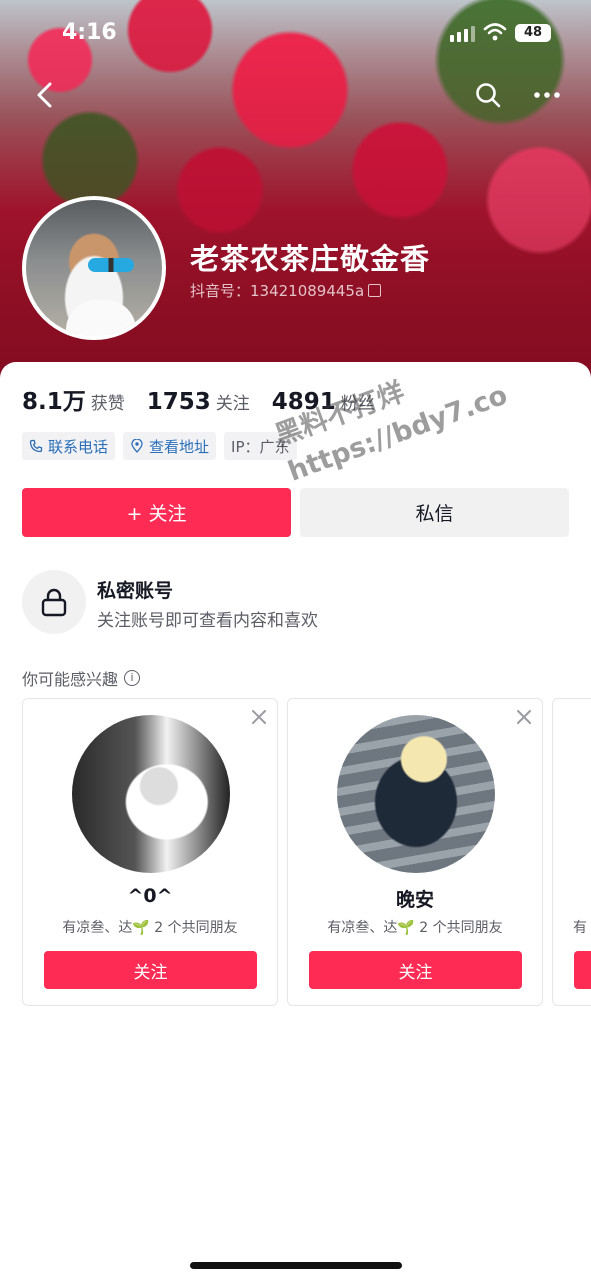 This screenshot has width=591, height=1280. I want to click on private-title: 私密账号, so click(135, 591).